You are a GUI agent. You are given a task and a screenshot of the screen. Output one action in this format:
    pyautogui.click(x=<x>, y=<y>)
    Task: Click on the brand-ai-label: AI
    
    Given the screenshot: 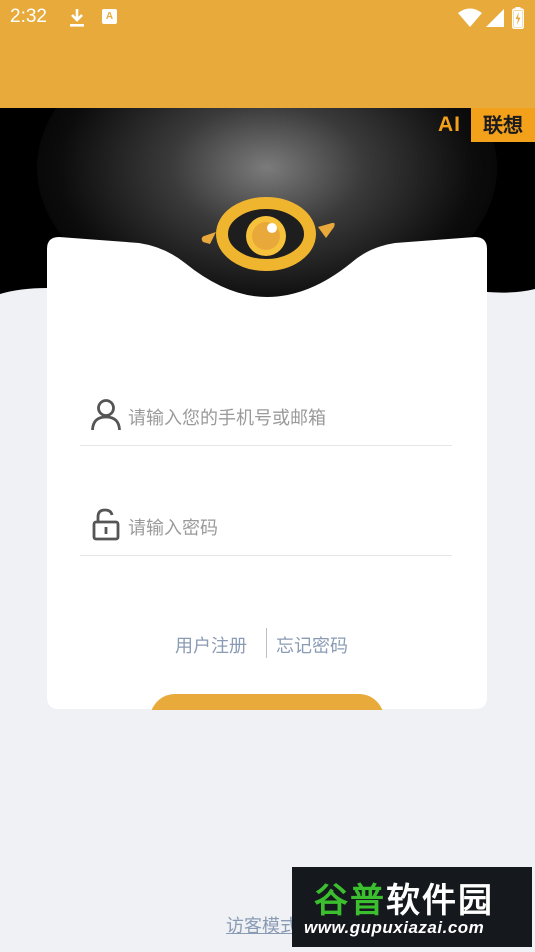 What is the action you would take?
    pyautogui.click(x=449, y=124)
    